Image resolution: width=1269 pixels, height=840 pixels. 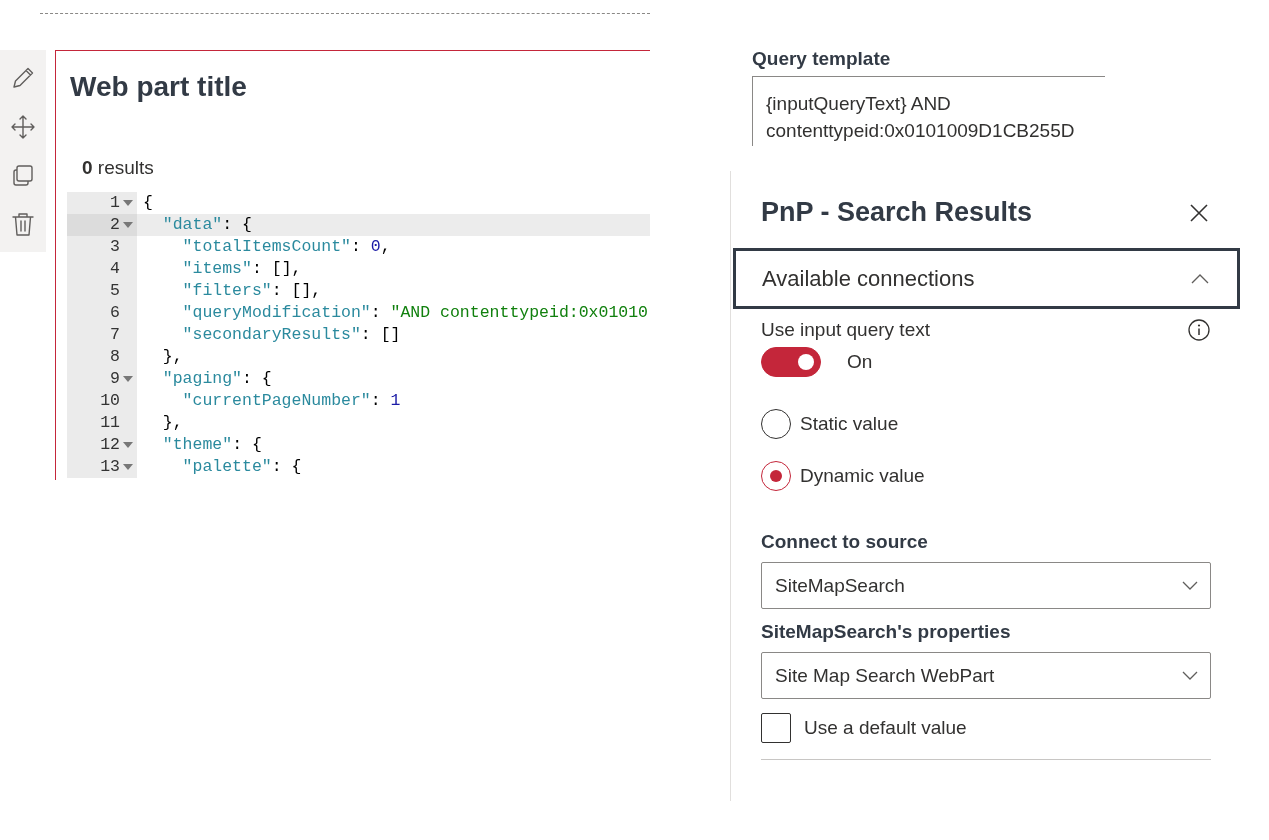 What do you see at coordinates (110, 445) in the screenshot?
I see `line-number: 12` at bounding box center [110, 445].